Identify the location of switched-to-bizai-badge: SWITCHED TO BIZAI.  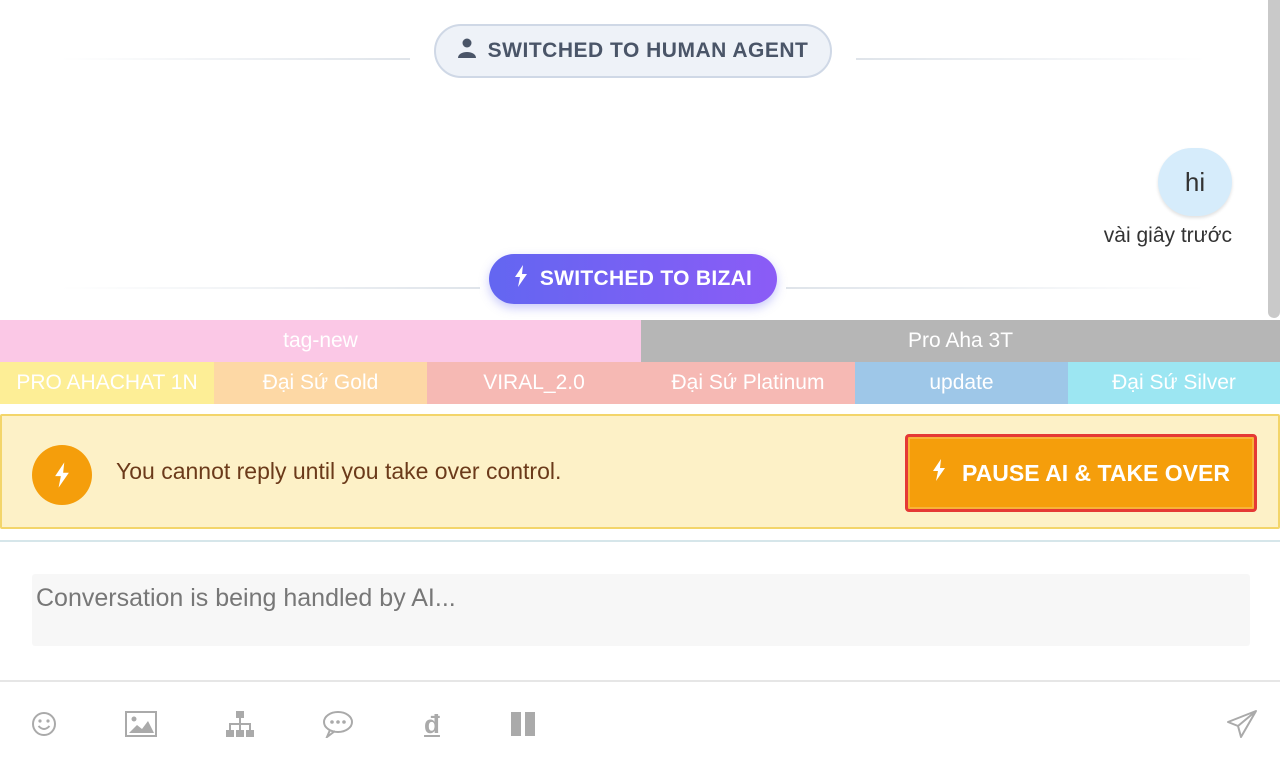
(633, 279).